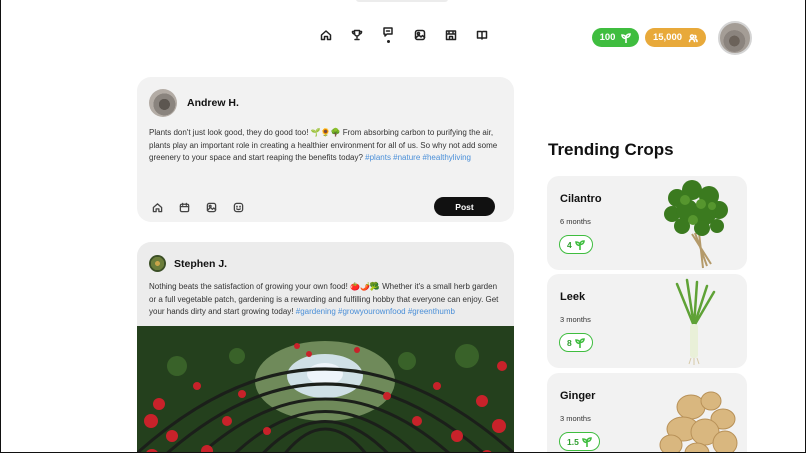 The image size is (806, 453). I want to click on crop-name: Ginger, so click(578, 396).